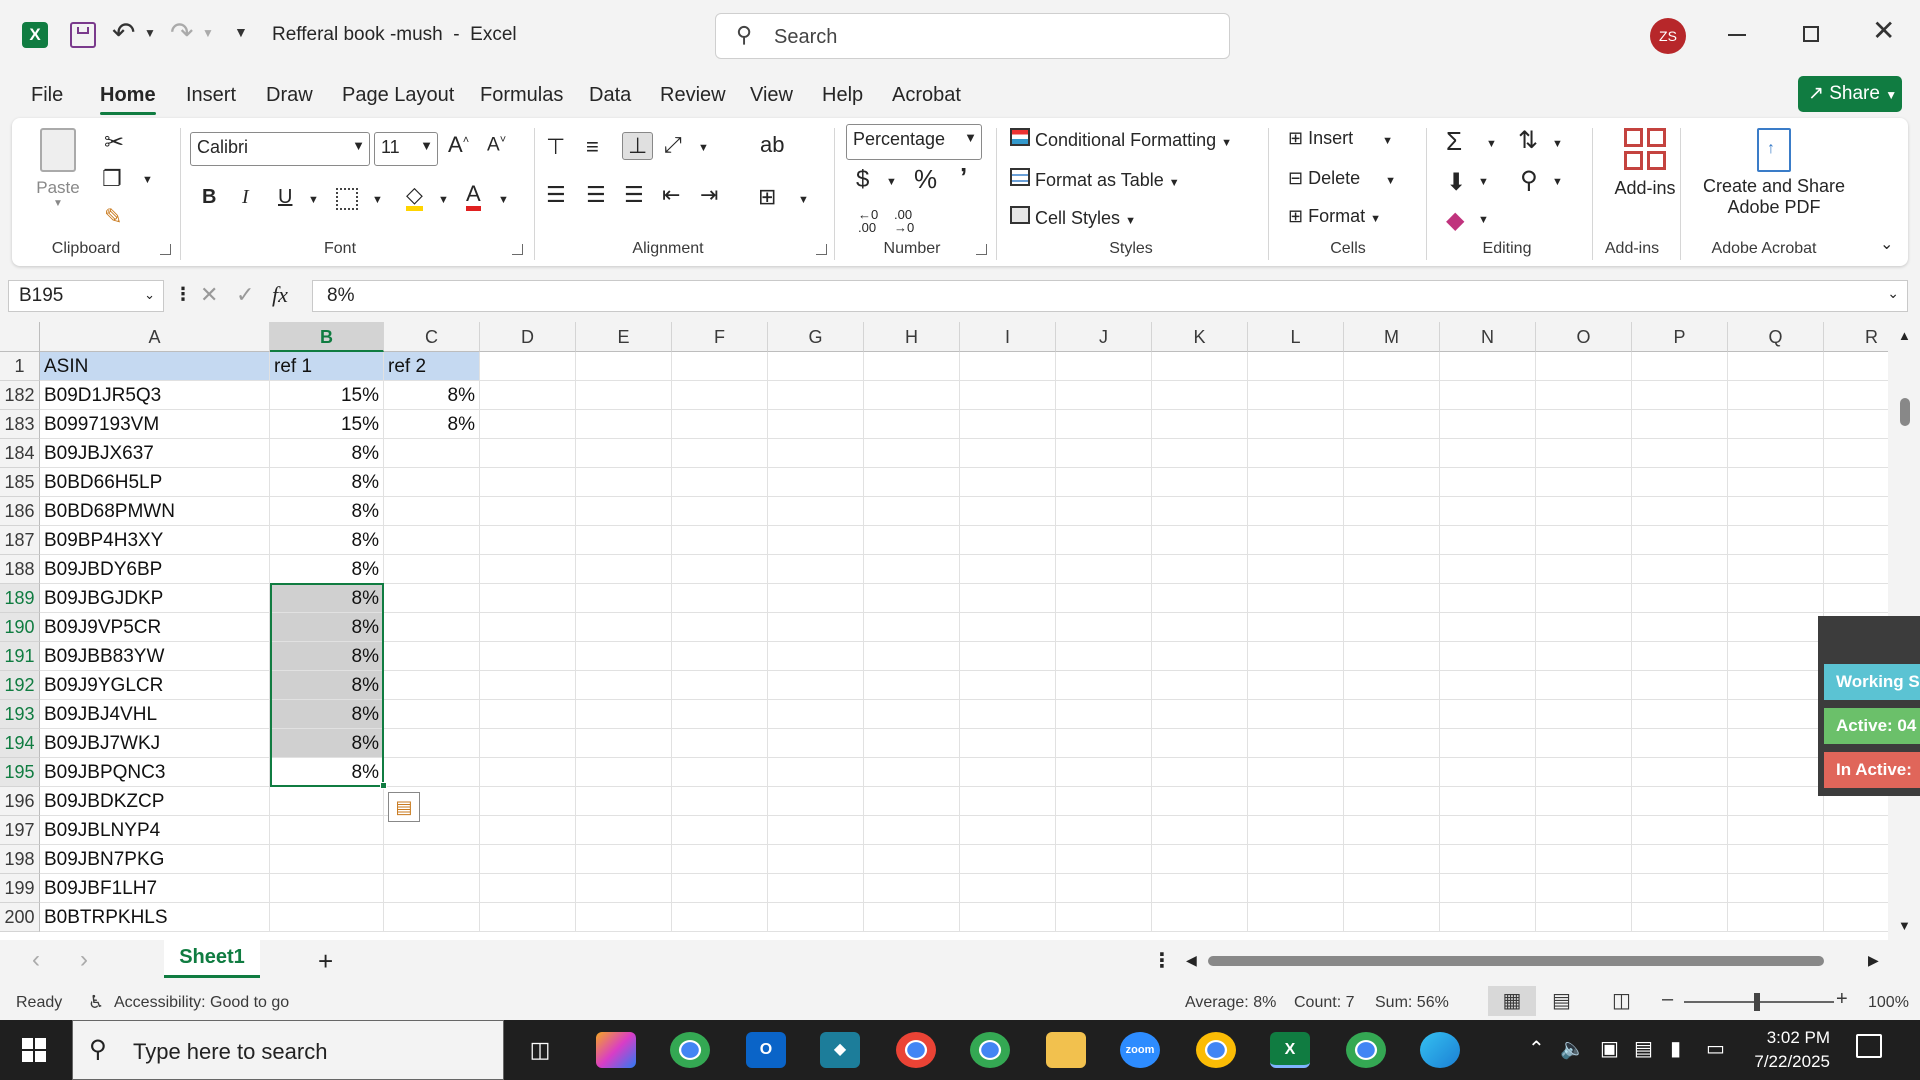 The height and width of the screenshot is (1080, 1920). Describe the element at coordinates (155, 337) in the screenshot. I see `column-header-a: A` at that location.